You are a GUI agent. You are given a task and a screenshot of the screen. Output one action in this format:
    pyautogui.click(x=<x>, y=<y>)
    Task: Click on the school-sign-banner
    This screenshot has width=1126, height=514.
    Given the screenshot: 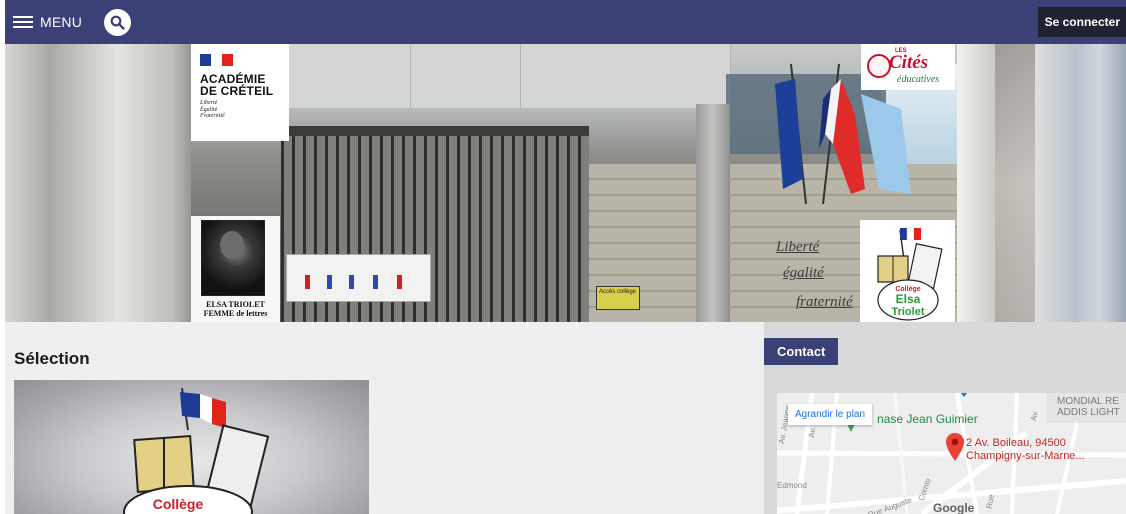 What is the action you would take?
    pyautogui.click(x=358, y=278)
    